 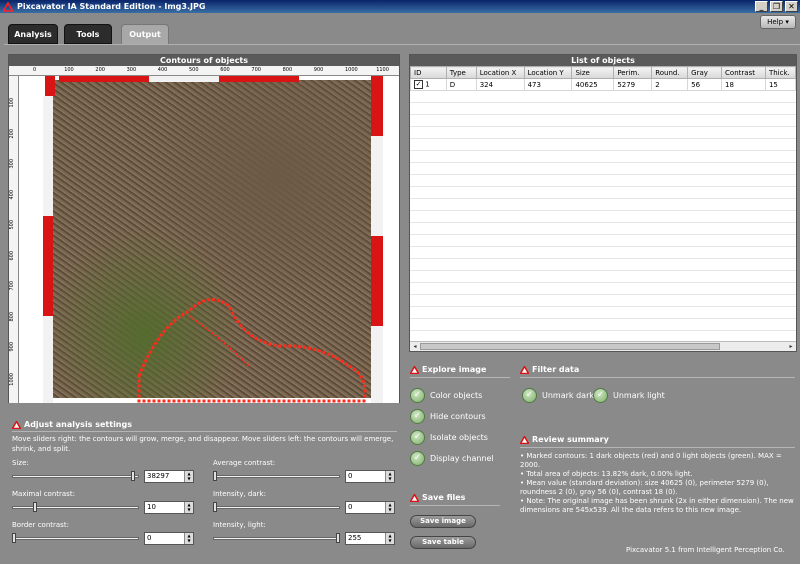 I want to click on close-button: ✕, so click(x=791, y=6).